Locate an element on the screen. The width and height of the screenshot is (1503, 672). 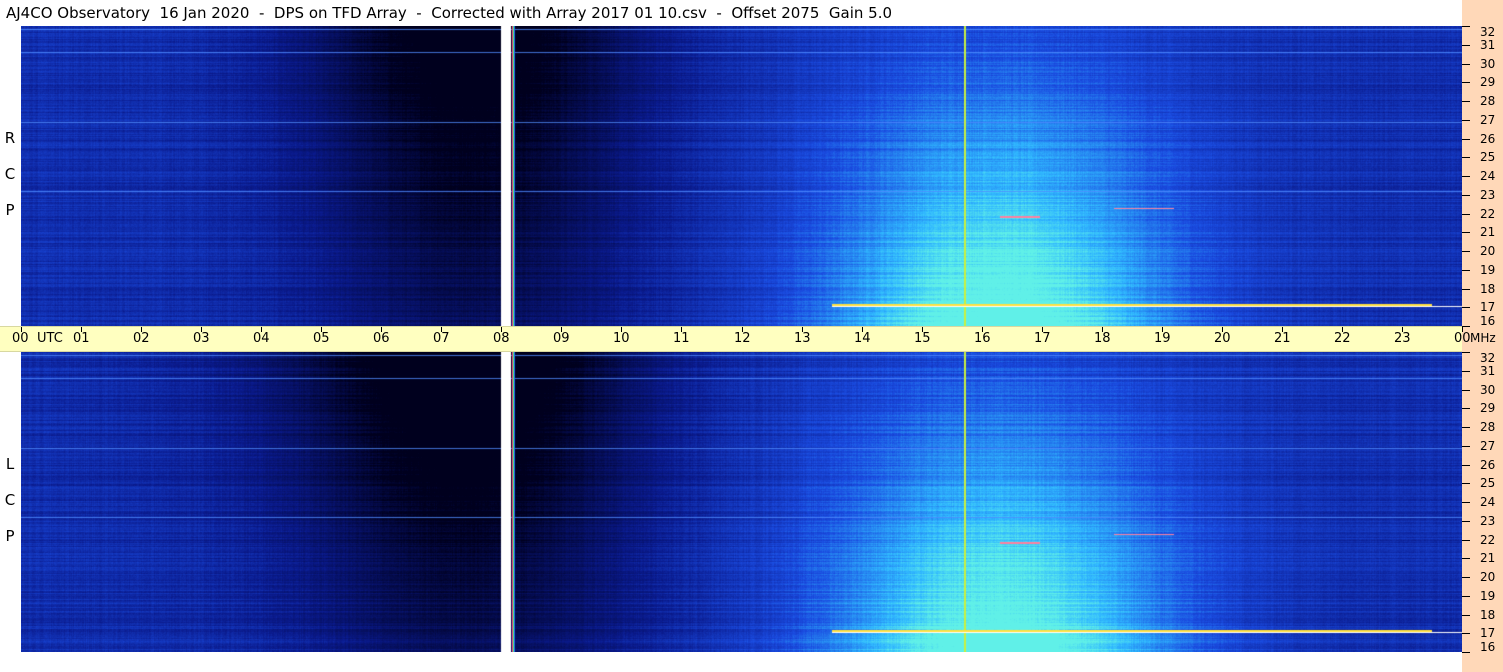
time-tick-label: 13 is located at coordinates (802, 338).